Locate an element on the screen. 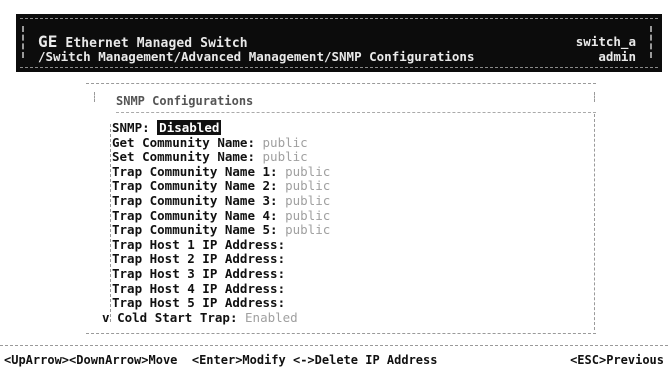 The height and width of the screenshot is (378, 668). list-left-border is located at coordinates (110, 223).